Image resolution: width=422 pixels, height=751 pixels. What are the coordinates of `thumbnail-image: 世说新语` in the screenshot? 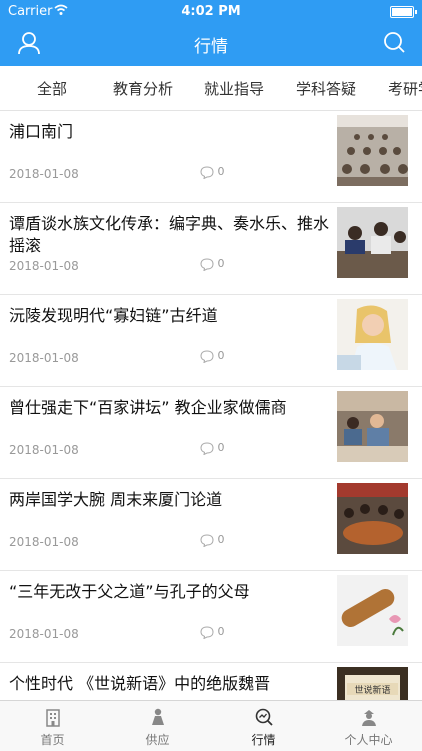 It's located at (372, 684).